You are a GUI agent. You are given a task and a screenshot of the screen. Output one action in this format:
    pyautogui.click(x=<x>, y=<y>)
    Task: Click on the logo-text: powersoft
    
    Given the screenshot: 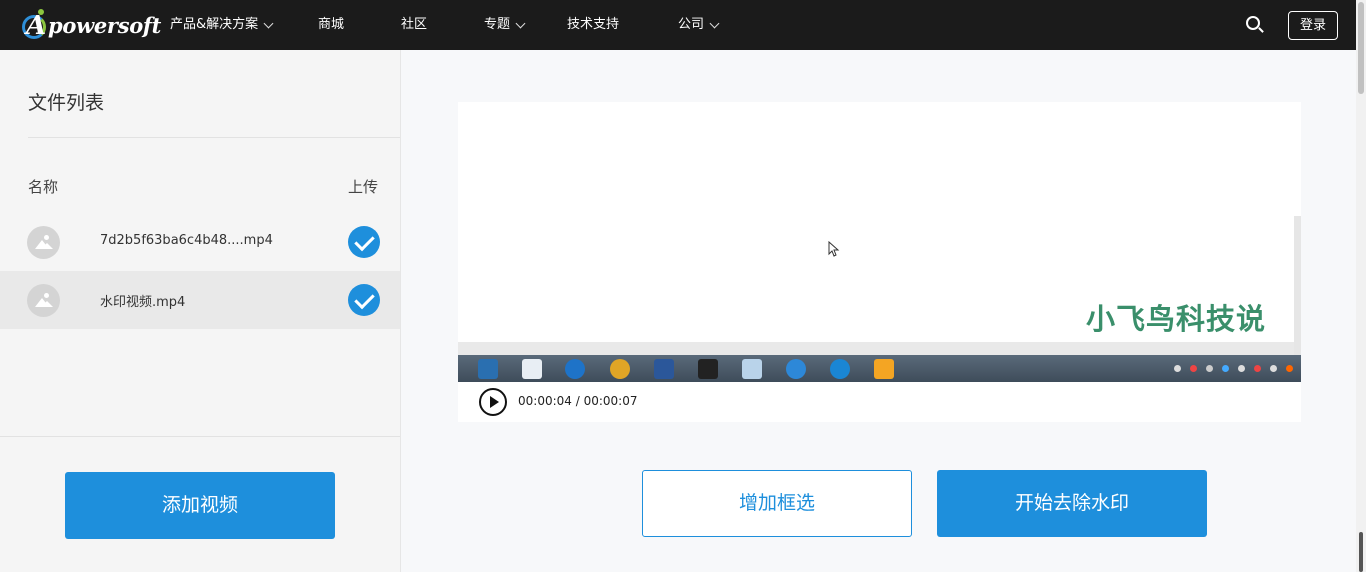 What is the action you would take?
    pyautogui.click(x=105, y=25)
    